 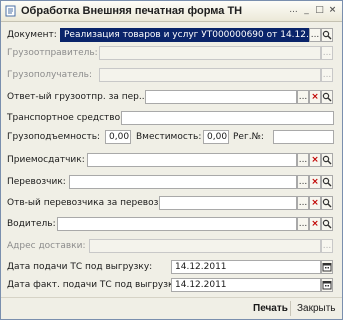 I want to click on capacity-field: 0,00, so click(x=118, y=137).